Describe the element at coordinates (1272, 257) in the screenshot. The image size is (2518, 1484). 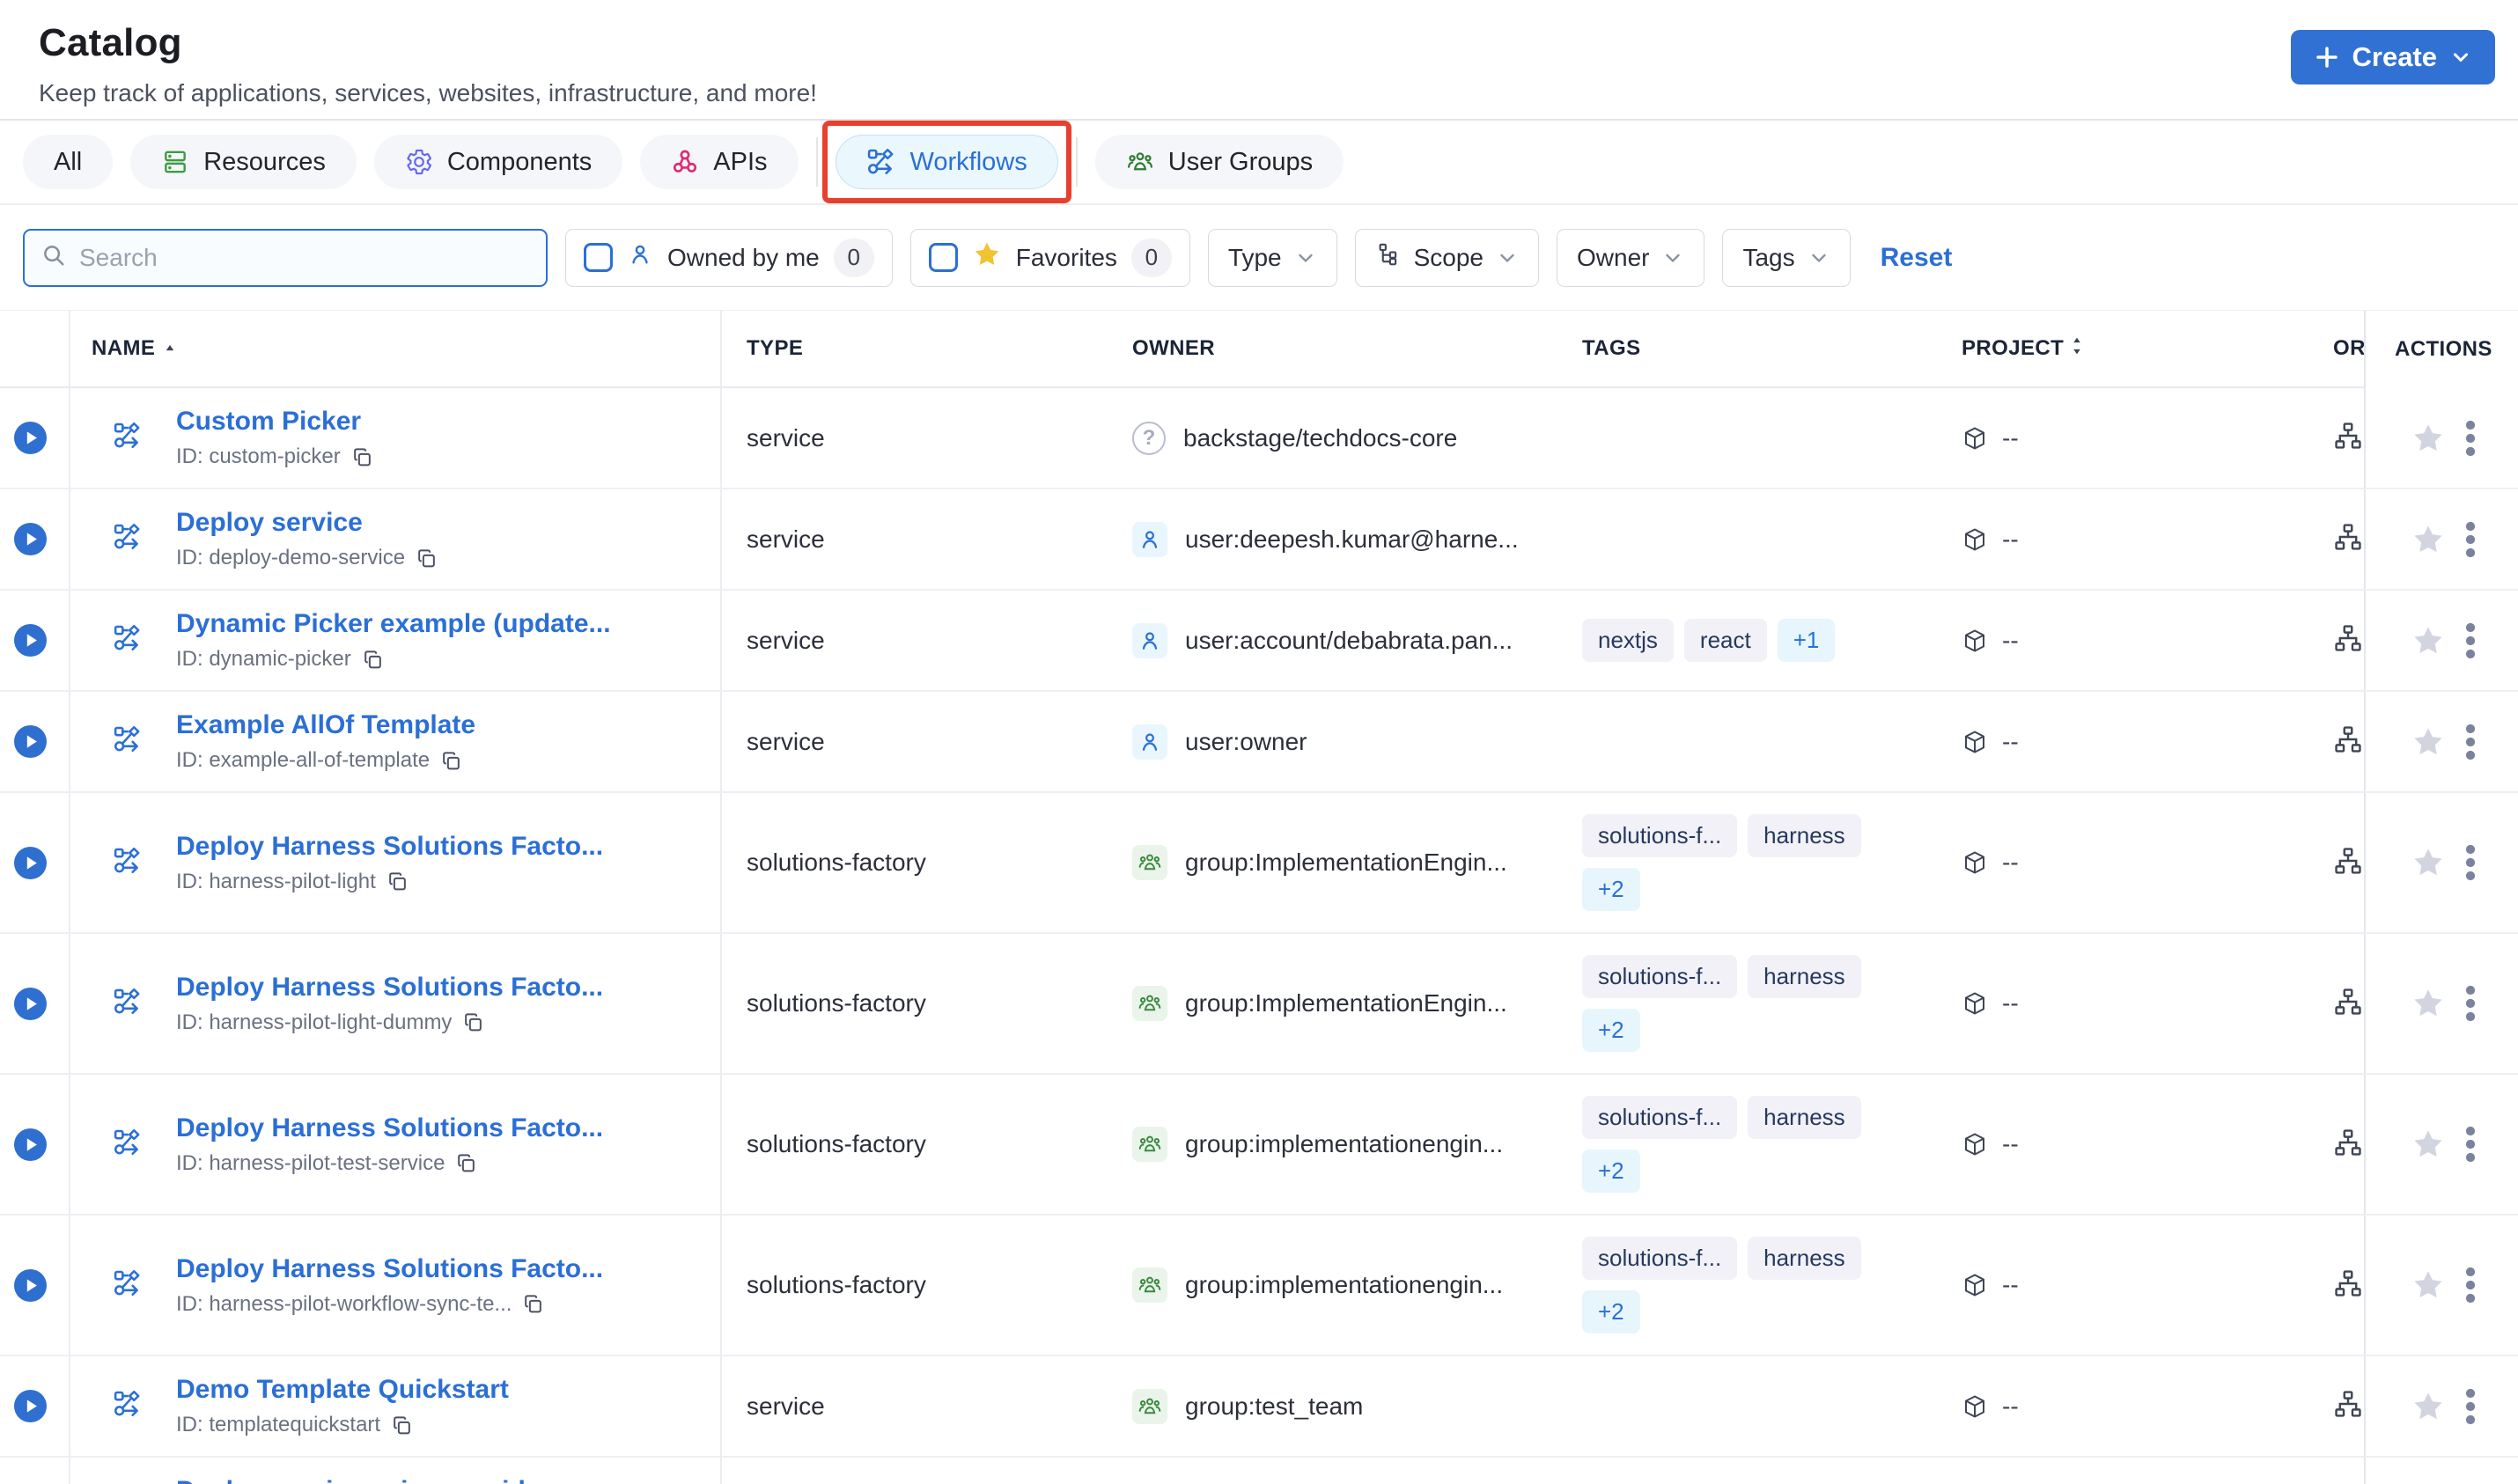
I see `filter-dropdown-type: Type` at that location.